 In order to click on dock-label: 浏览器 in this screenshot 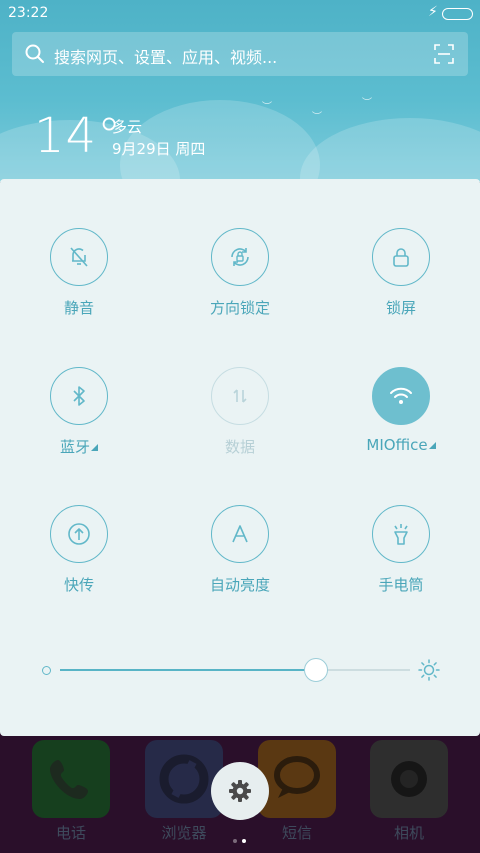, I will do `click(184, 833)`.